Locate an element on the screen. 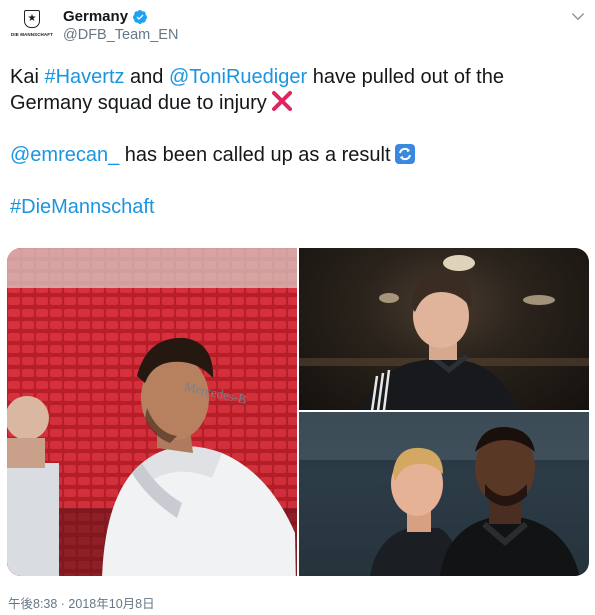 The width and height of the screenshot is (595, 615). author-name-line: Germany is located at coordinates (105, 16).